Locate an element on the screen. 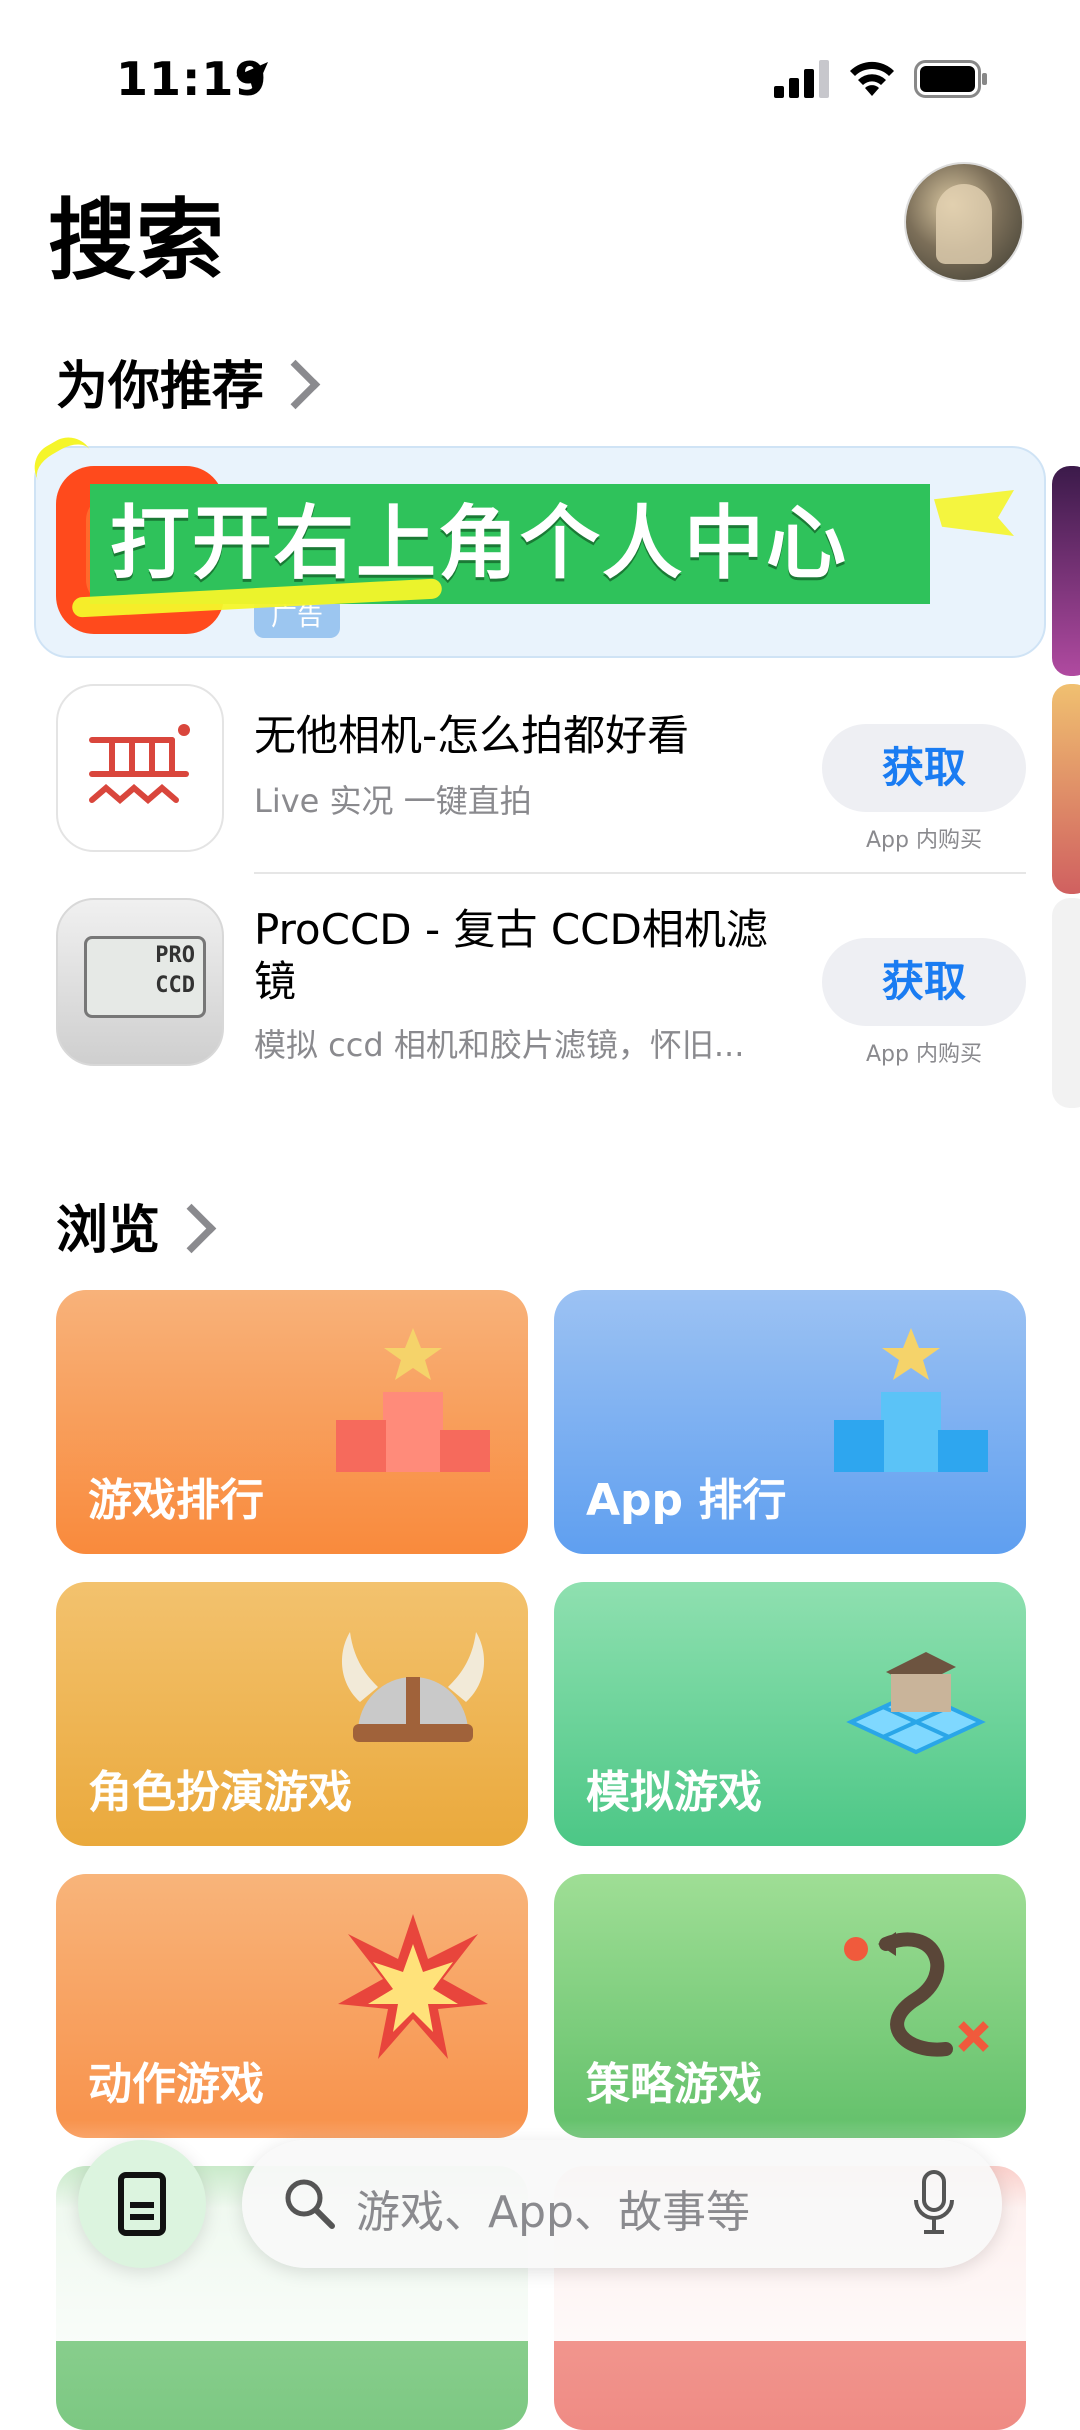 This screenshot has height=2430, width=1080. app-subtitle: Live 实况 一键直拍 is located at coordinates (393, 801).